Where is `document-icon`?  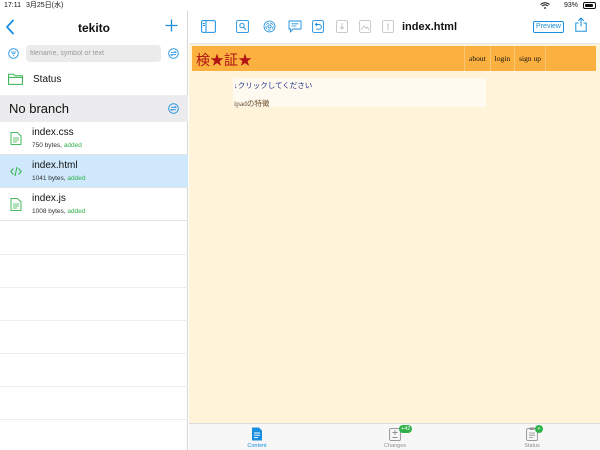 document-icon is located at coordinates (257, 434).